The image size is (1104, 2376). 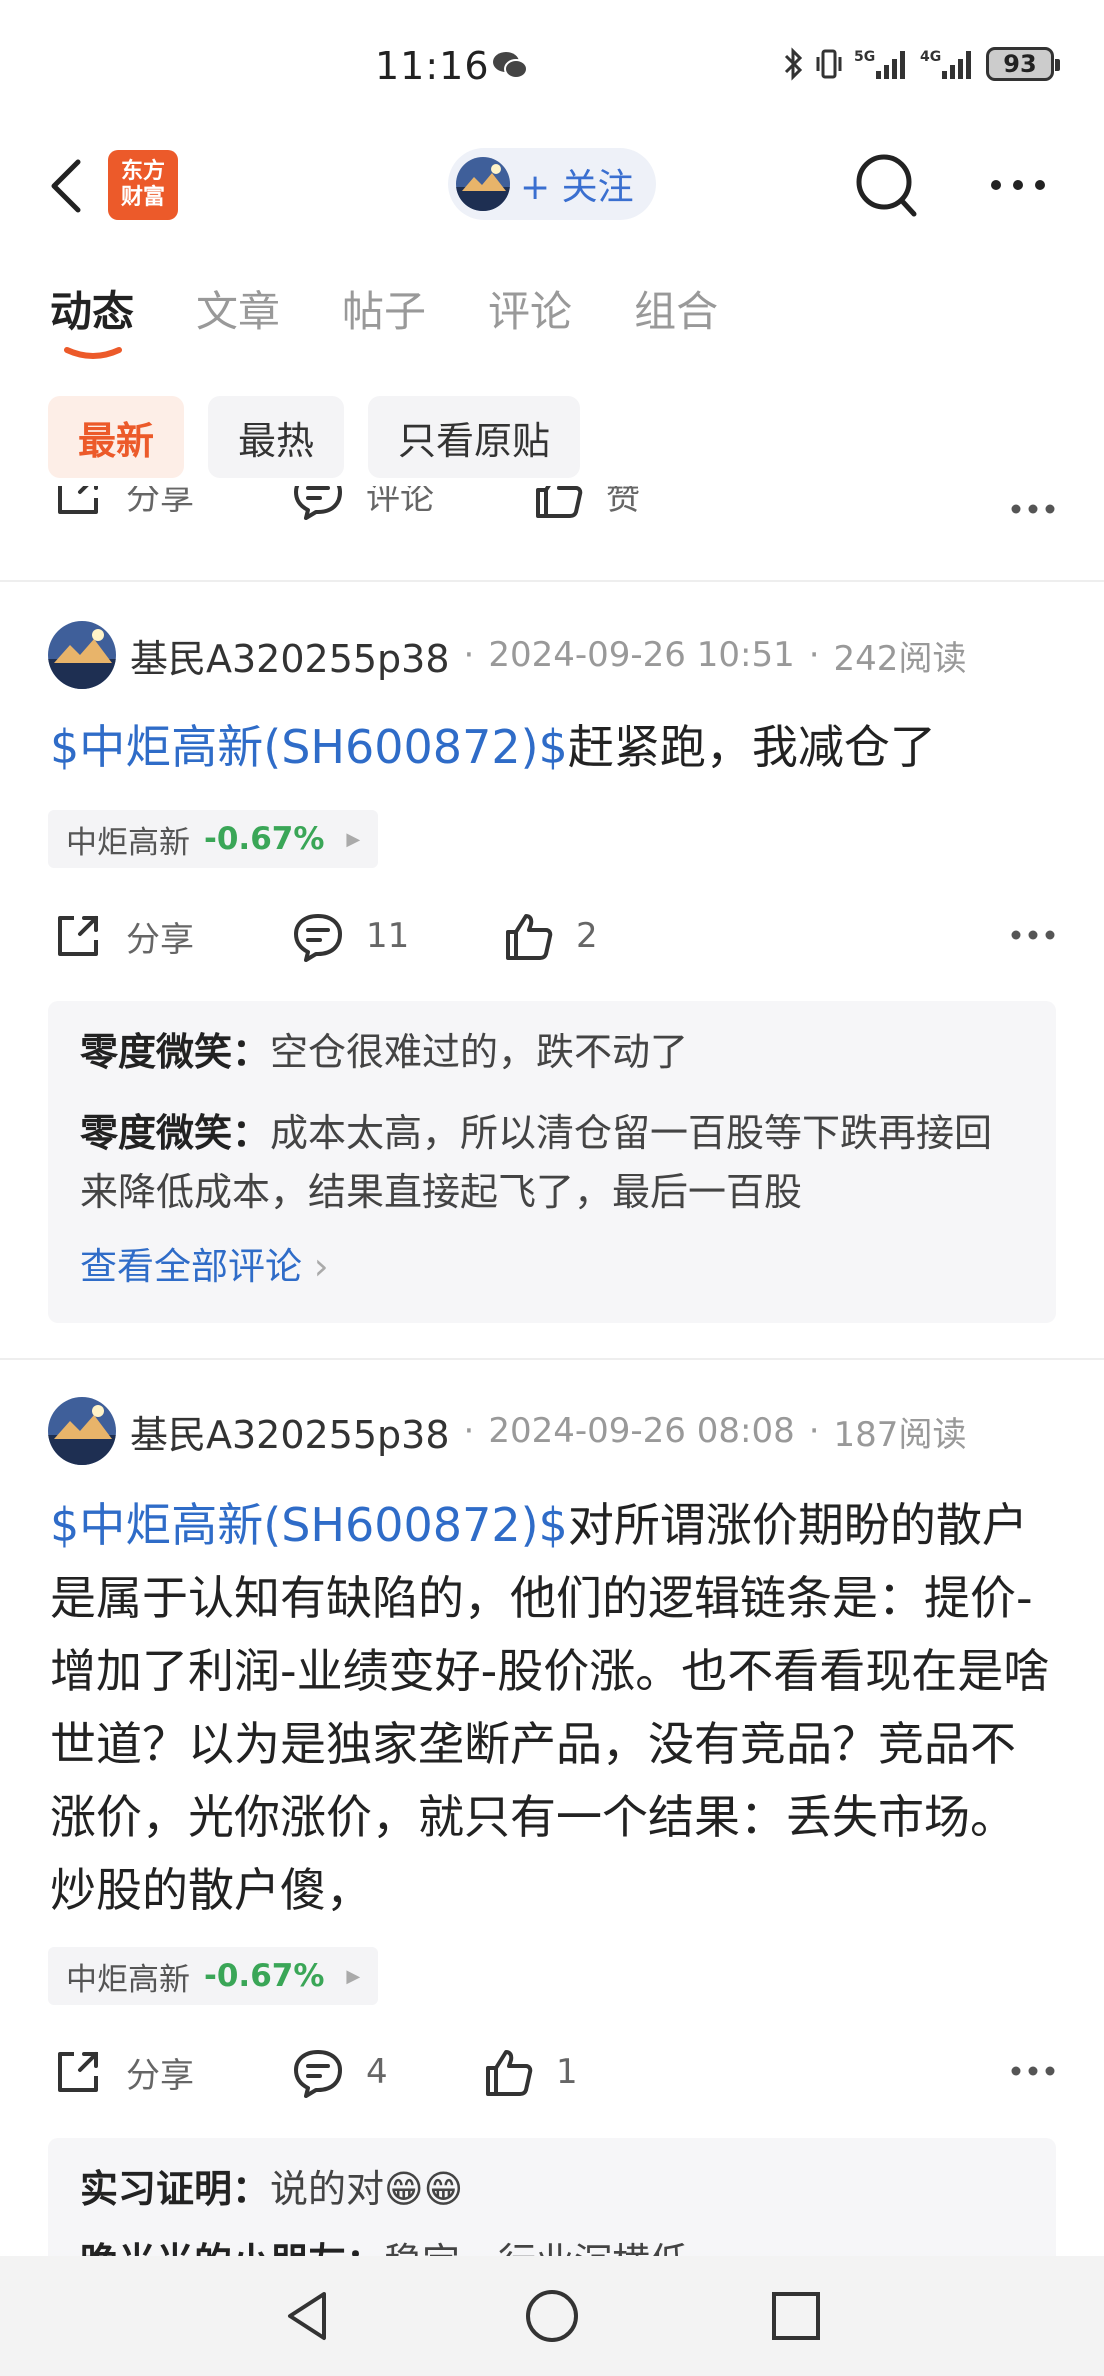 I want to click on read-count: 242阅读, so click(x=900, y=658).